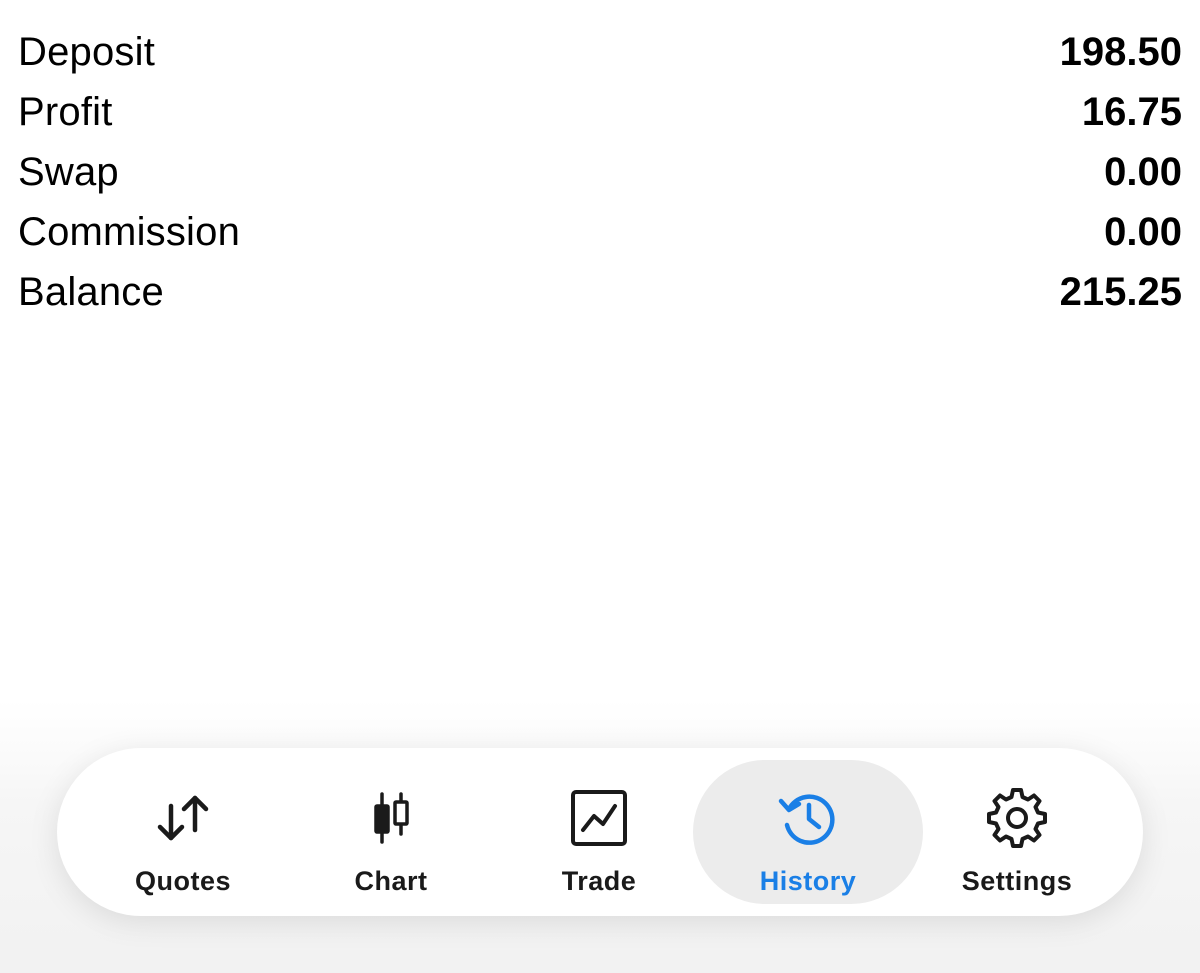 The width and height of the screenshot is (1200, 973). What do you see at coordinates (599, 818) in the screenshot?
I see `trade-line-chart-icon` at bounding box center [599, 818].